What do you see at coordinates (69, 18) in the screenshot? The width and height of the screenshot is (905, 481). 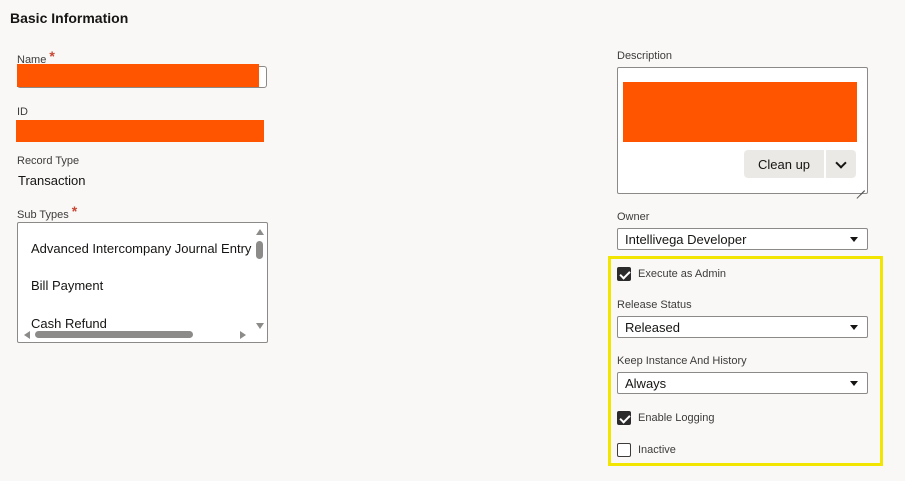 I see `section-title: Basic Information` at bounding box center [69, 18].